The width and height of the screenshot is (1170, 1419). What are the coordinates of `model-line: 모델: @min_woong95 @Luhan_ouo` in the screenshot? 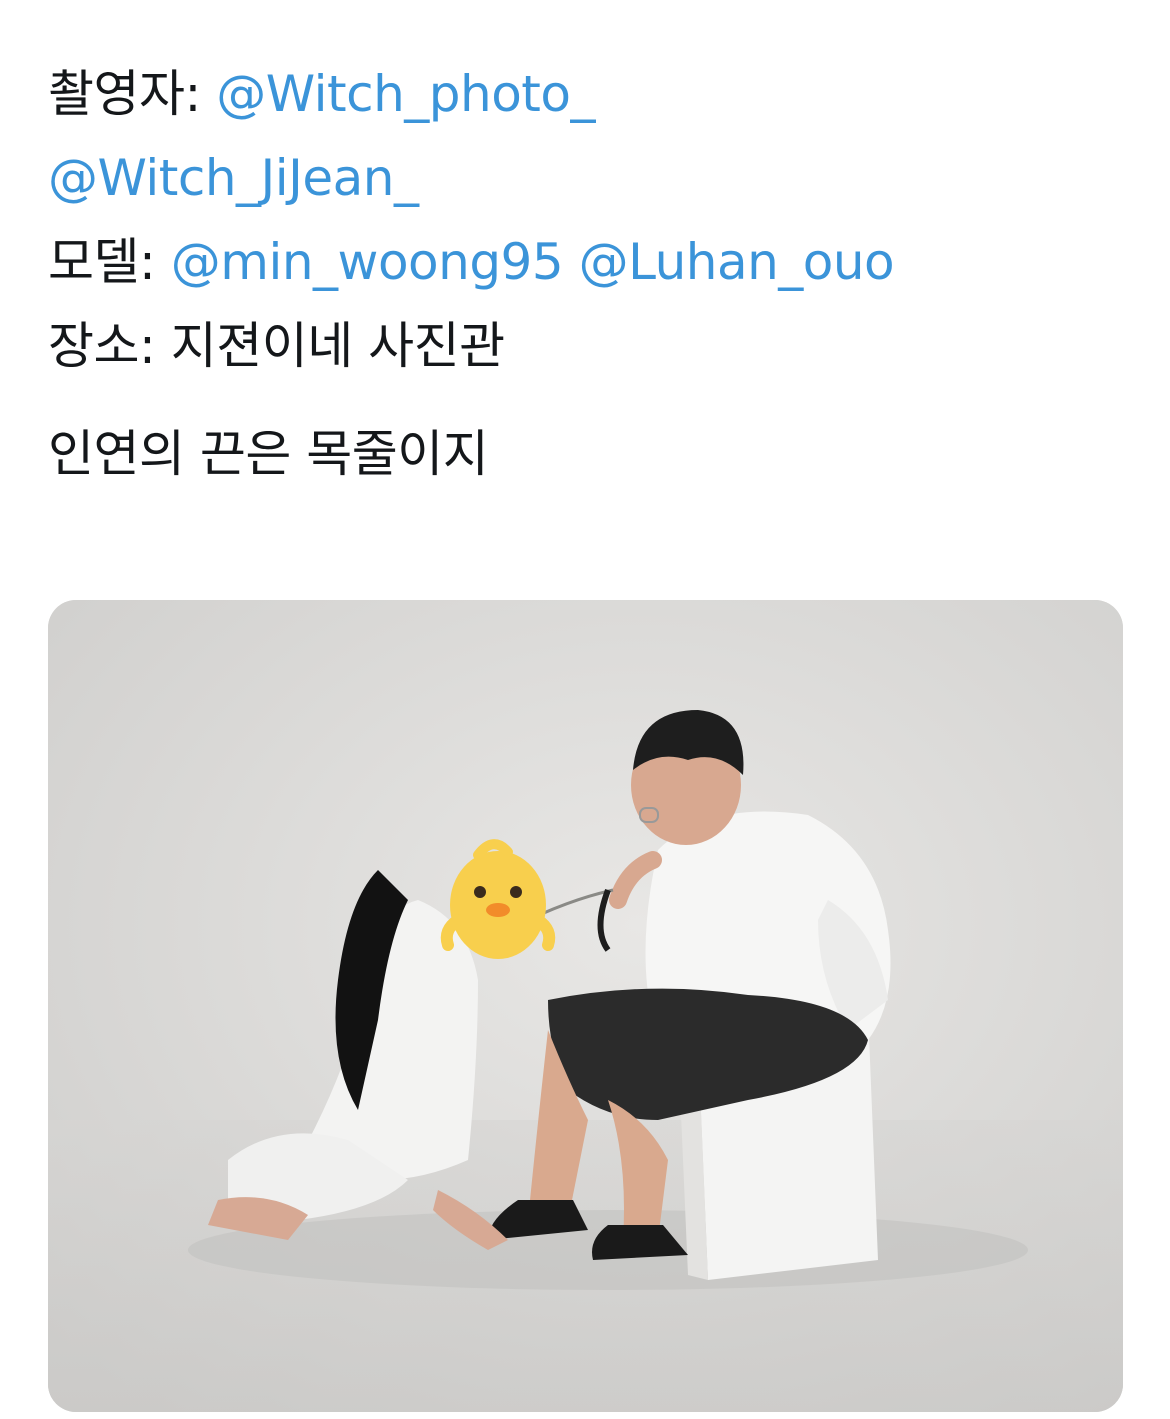 It's located at (588, 262).